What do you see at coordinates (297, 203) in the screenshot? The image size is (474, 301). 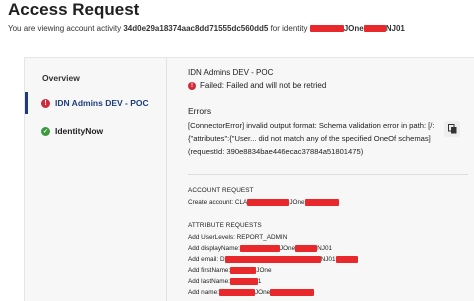 I see `create-account-fragment: JOne` at bounding box center [297, 203].